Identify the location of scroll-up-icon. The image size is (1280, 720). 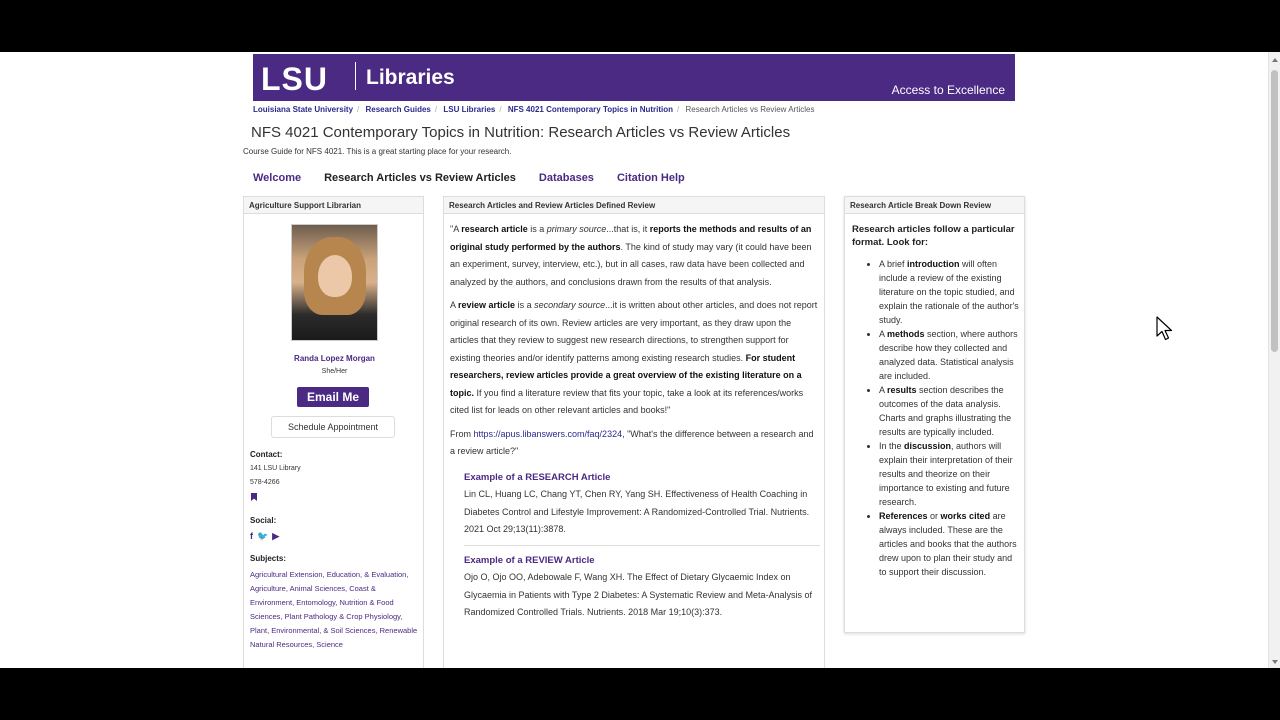
(1275, 60).